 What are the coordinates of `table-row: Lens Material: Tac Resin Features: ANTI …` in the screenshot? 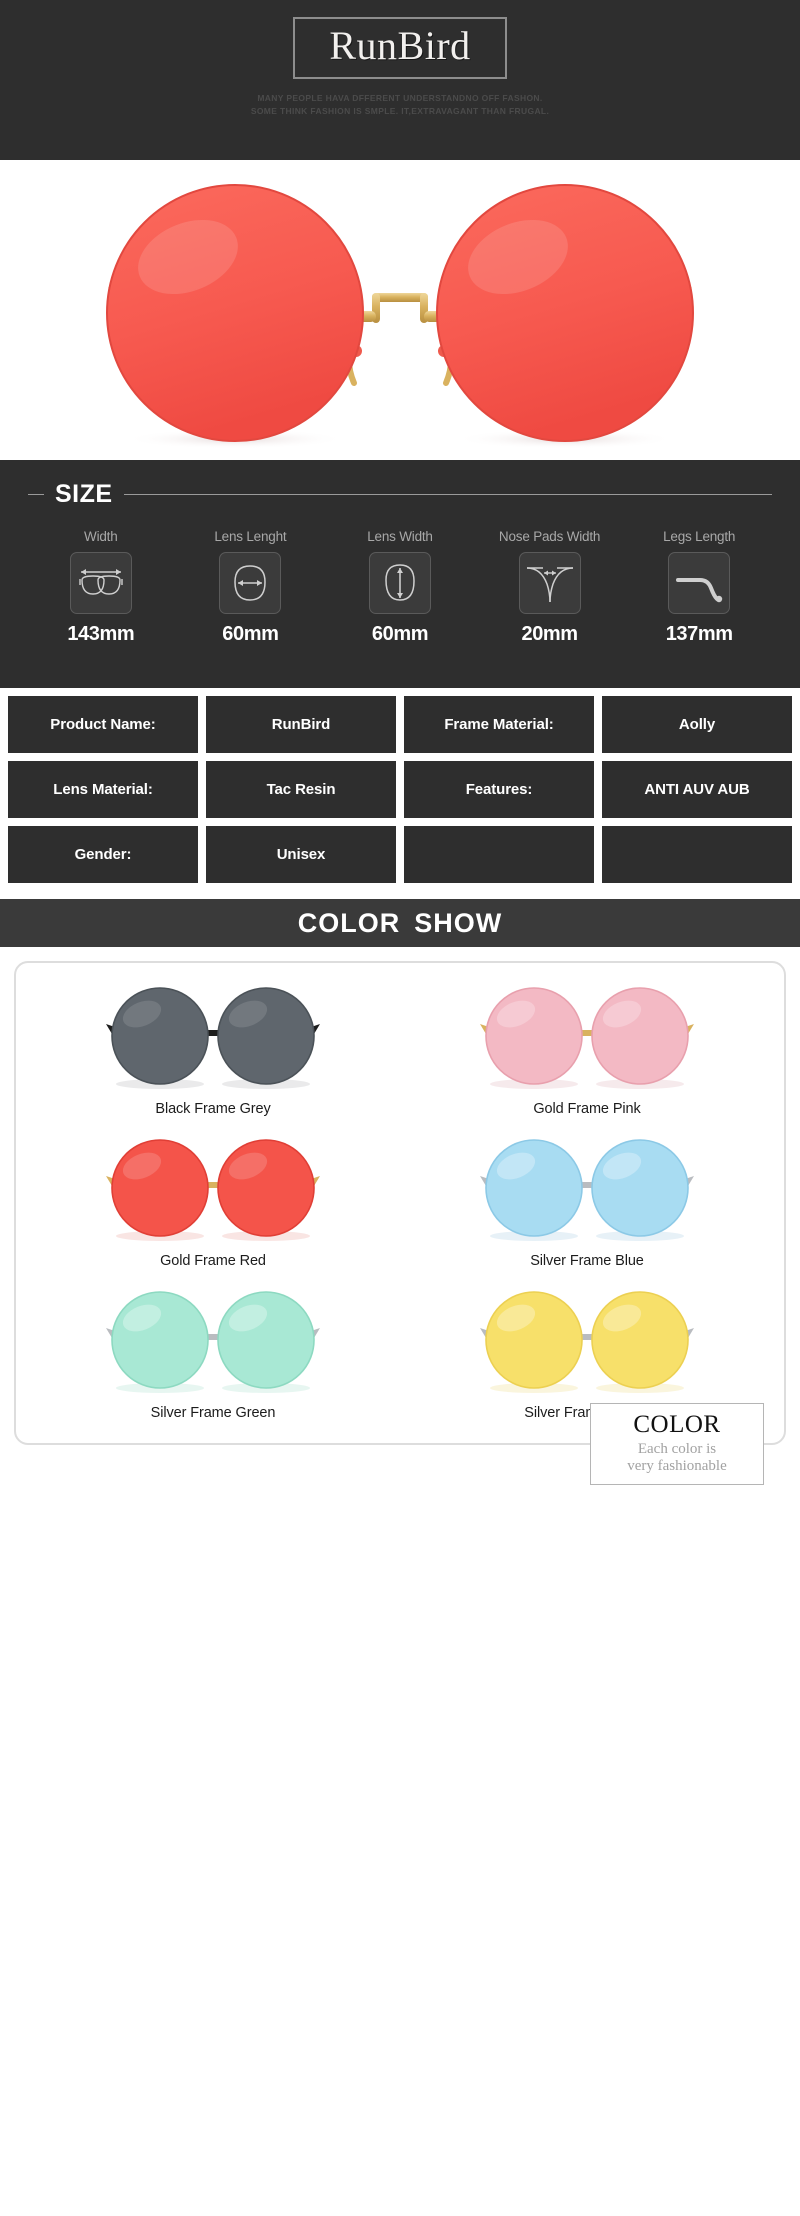 It's located at (400, 789).